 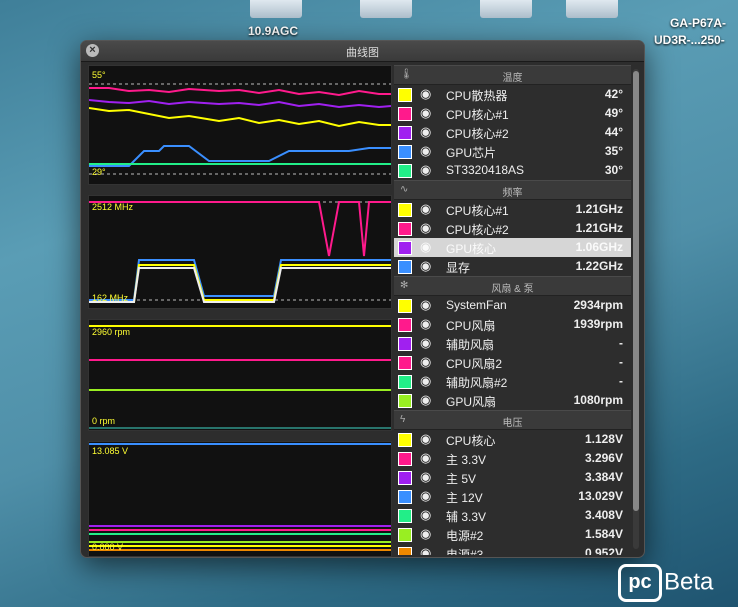 I want to click on pcbeta-text: Beta, so click(x=689, y=582).